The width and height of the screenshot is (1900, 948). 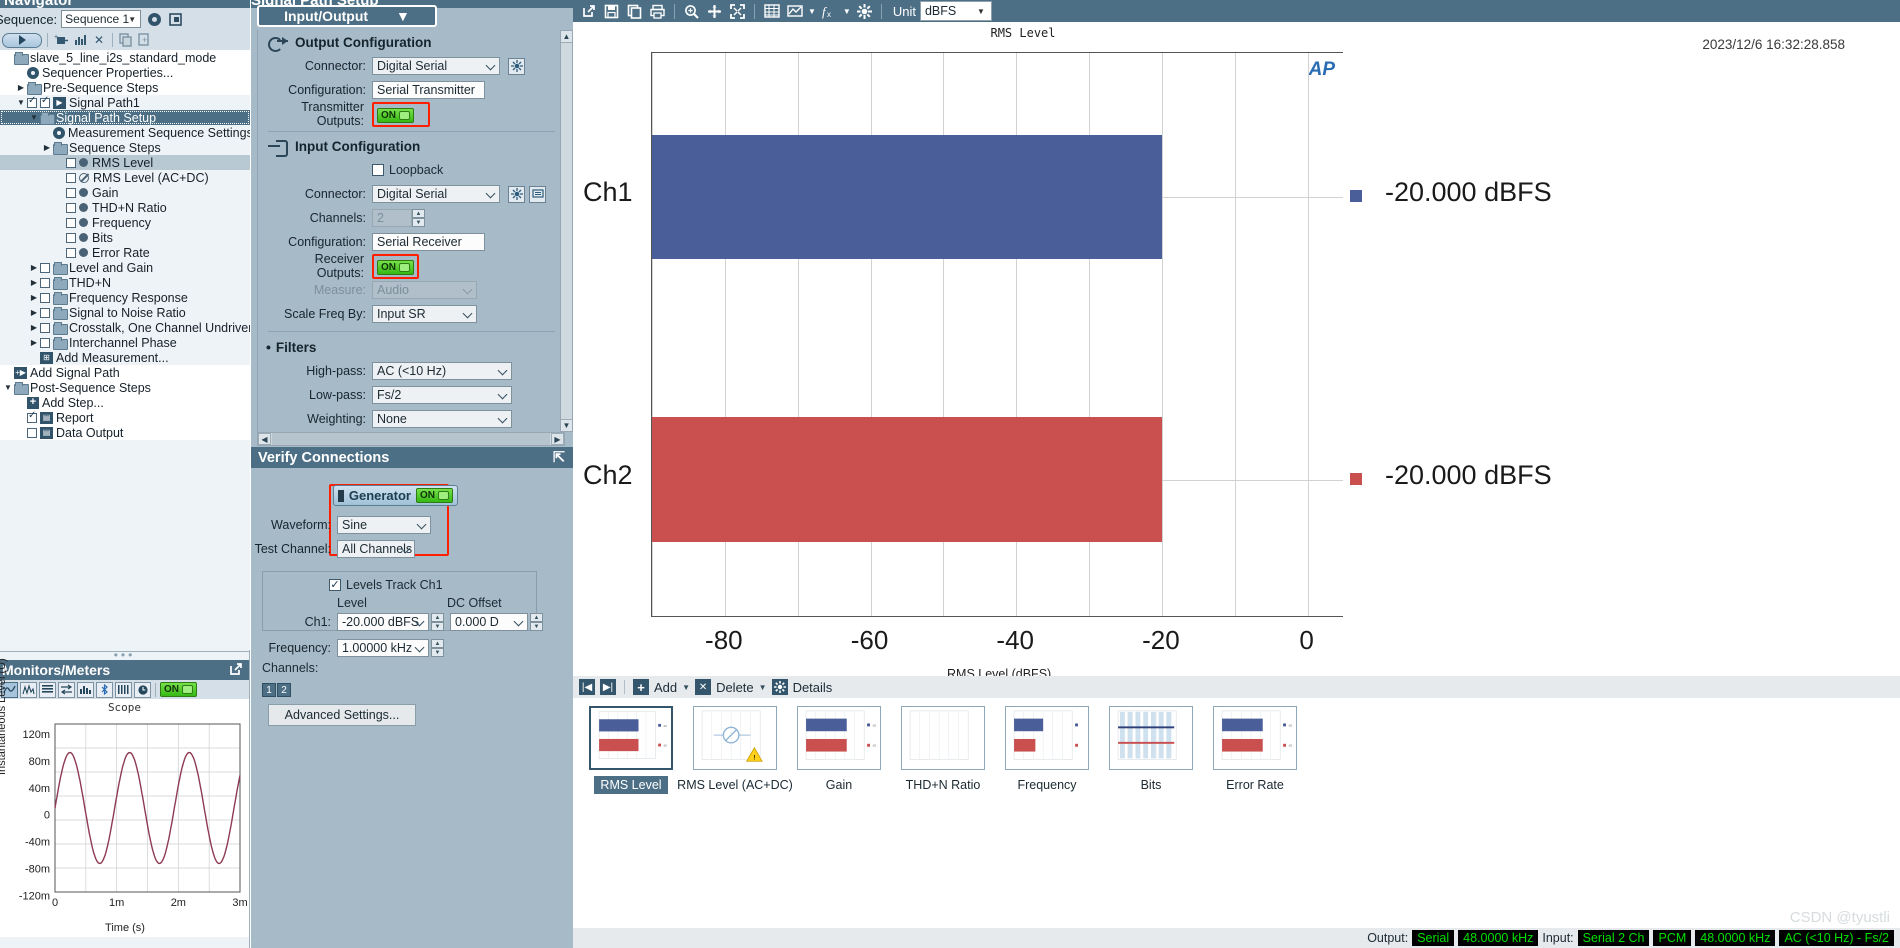 What do you see at coordinates (126, 40) in the screenshot?
I see `copy-icon` at bounding box center [126, 40].